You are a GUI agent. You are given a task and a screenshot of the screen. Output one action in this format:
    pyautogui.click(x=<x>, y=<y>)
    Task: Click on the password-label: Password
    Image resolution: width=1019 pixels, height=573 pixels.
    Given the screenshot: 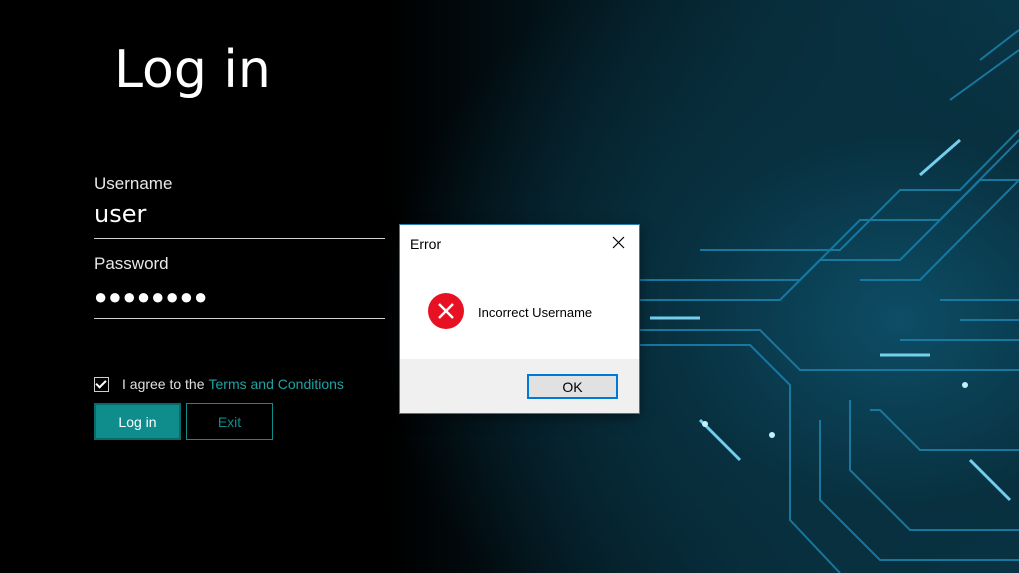 What is the action you would take?
    pyautogui.click(x=131, y=263)
    